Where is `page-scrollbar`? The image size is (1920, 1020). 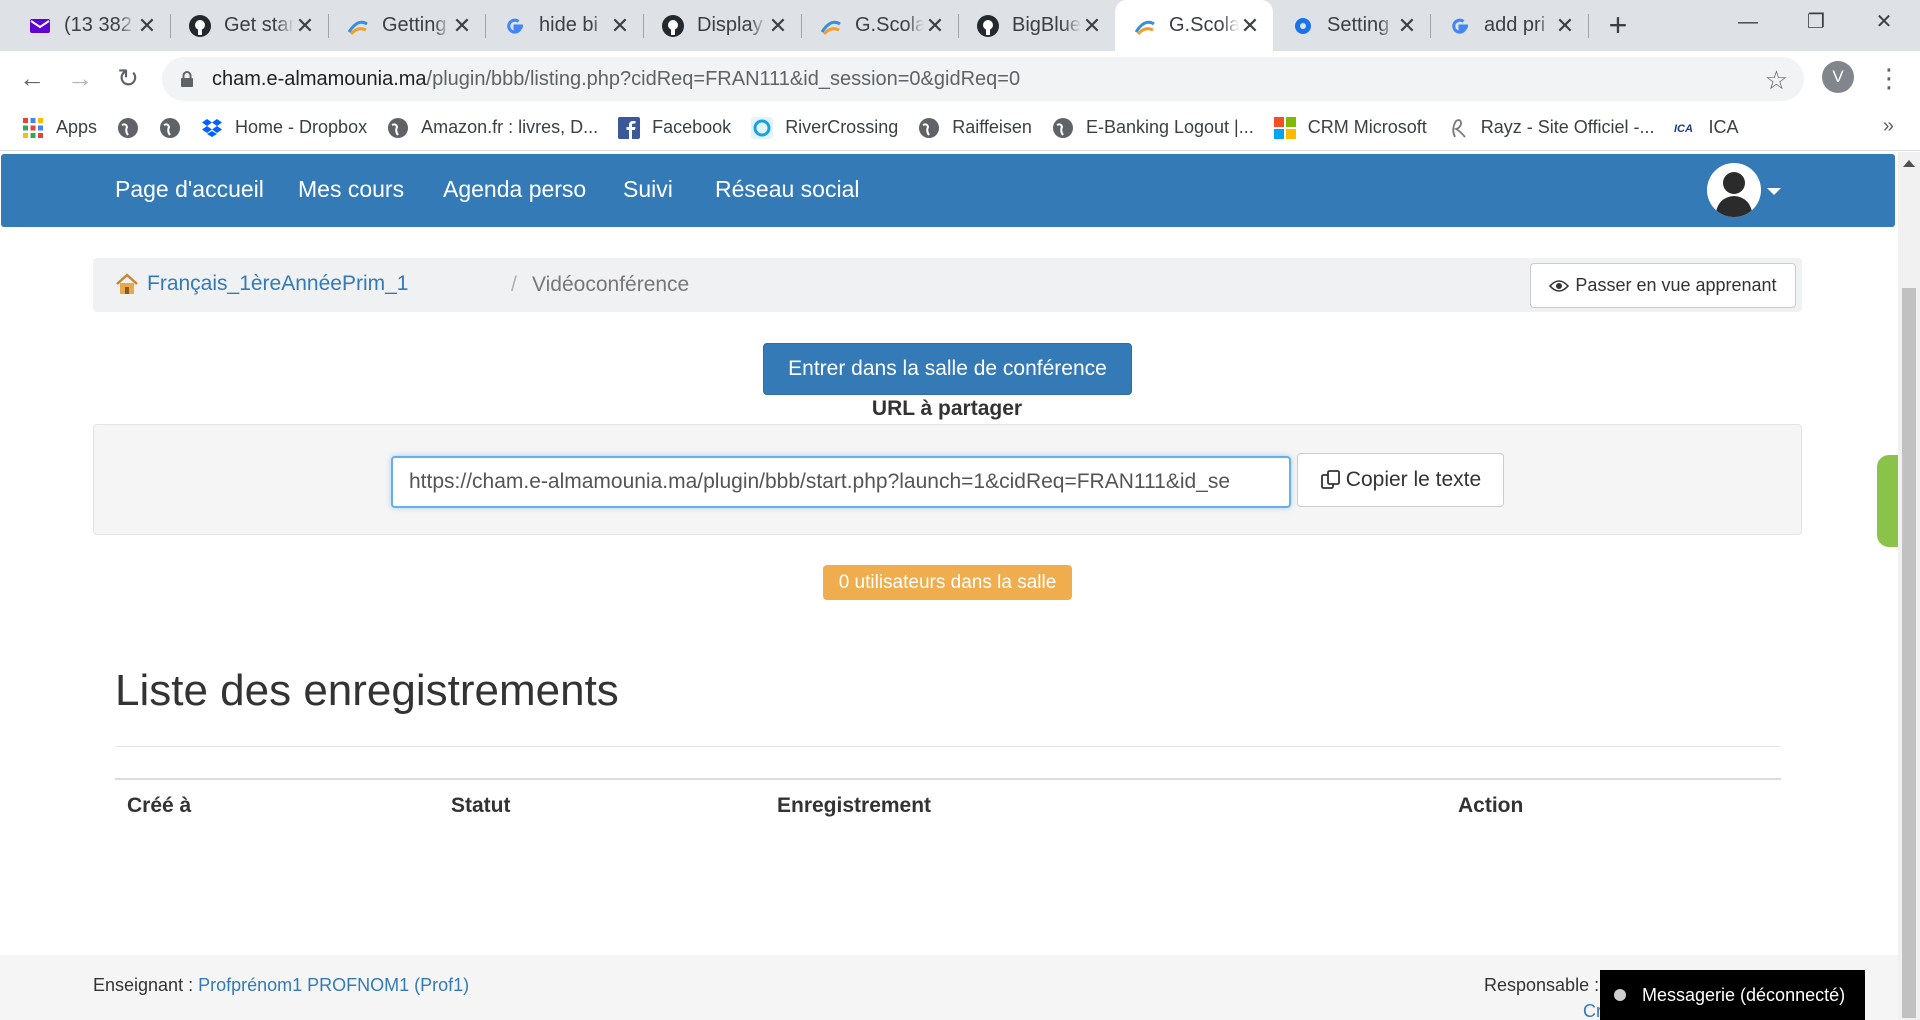
page-scrollbar is located at coordinates (1909, 586).